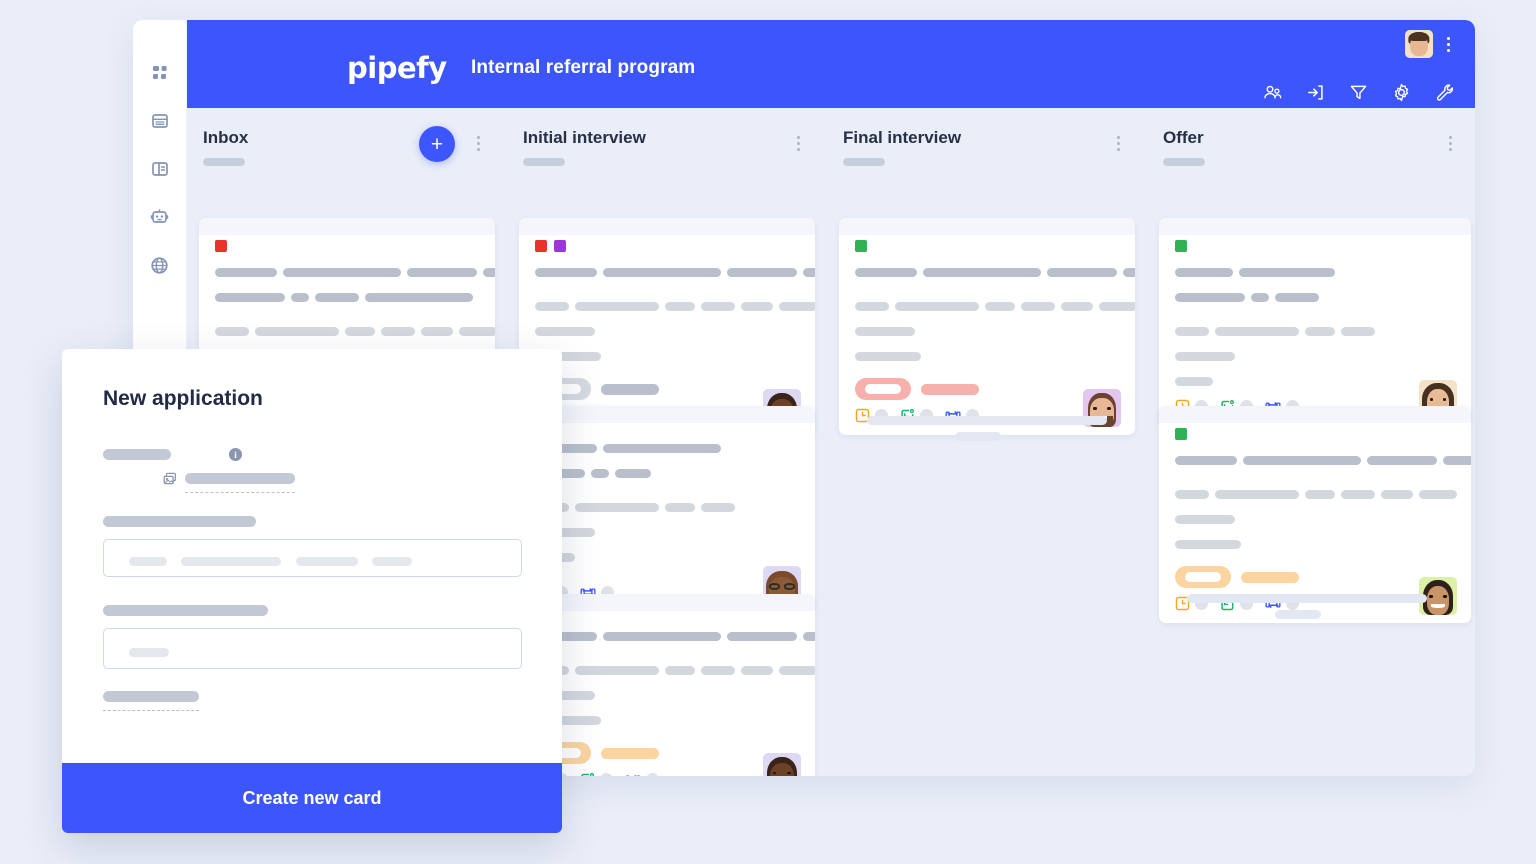 The image size is (1536, 864). Describe the element at coordinates (583, 67) in the screenshot. I see `page-title: Internal referral program` at that location.